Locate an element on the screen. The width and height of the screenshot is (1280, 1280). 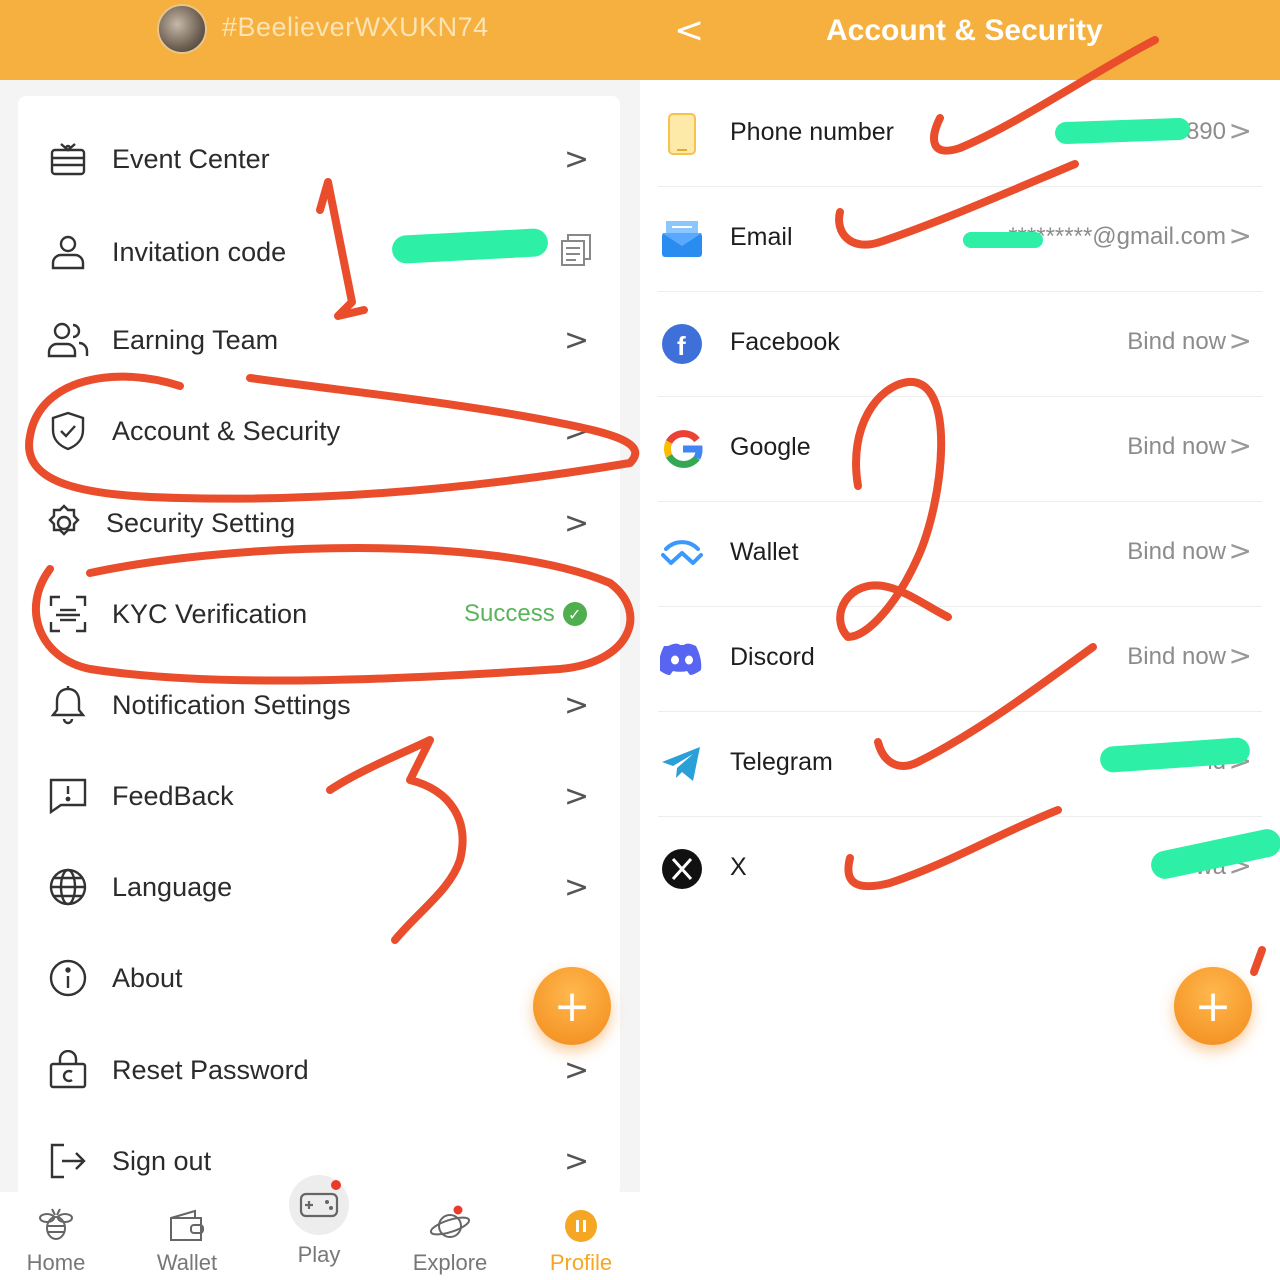
kyc-status: Success ✓ is located at coordinates (525, 614).